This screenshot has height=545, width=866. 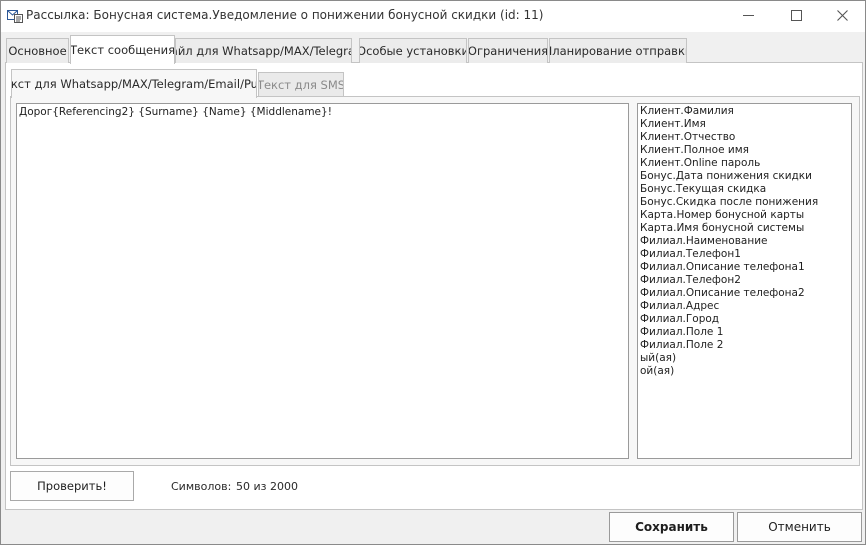 What do you see at coordinates (799, 527) in the screenshot?
I see `cancel-button: Отменить` at bounding box center [799, 527].